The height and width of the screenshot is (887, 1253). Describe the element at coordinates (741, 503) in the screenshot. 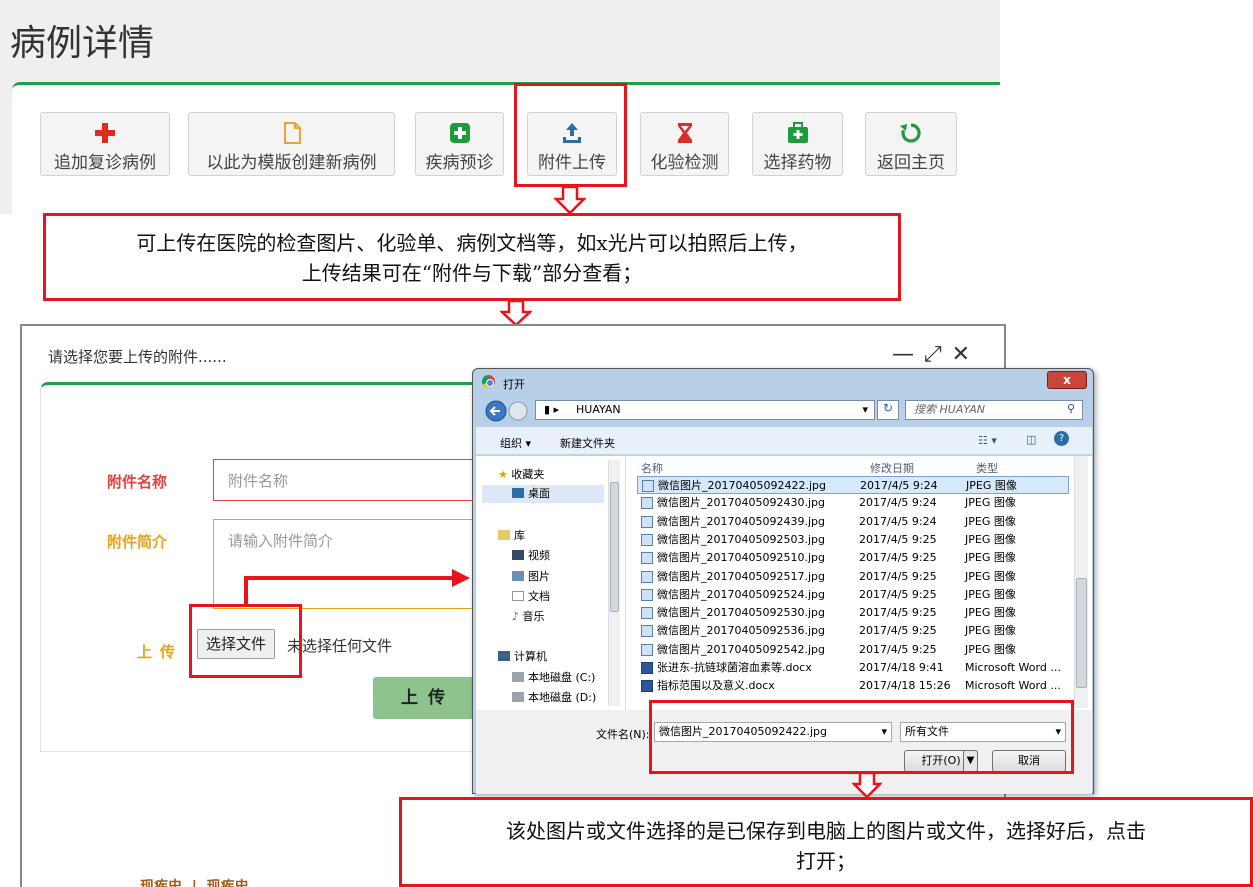

I see `file-name: 微信图片_20170405092430.jpg` at that location.